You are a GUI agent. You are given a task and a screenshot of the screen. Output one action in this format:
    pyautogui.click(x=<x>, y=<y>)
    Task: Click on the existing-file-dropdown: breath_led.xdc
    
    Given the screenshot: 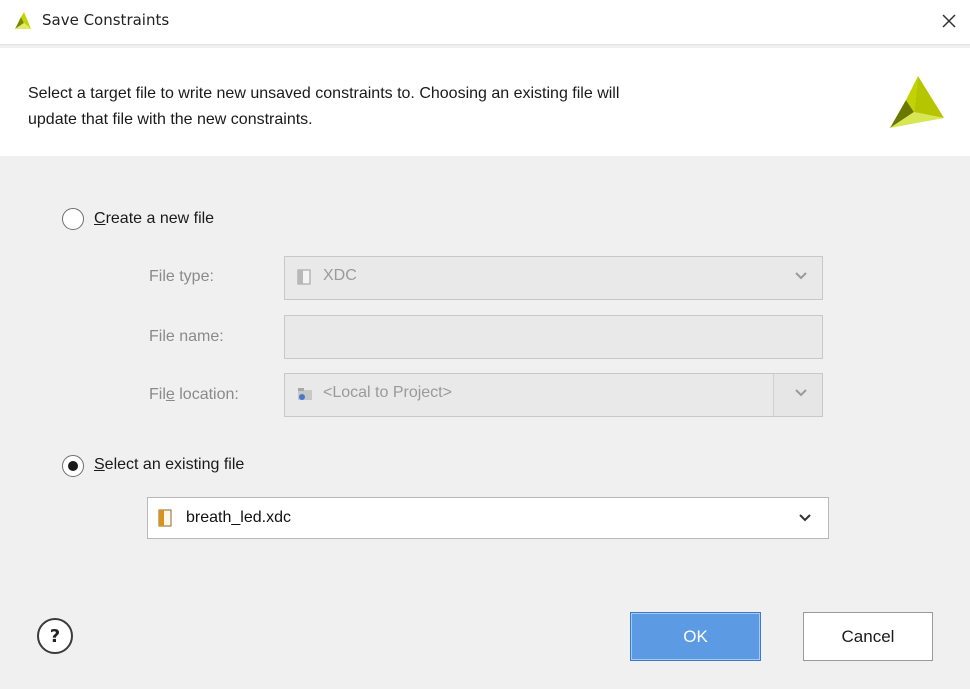 What is the action you would take?
    pyautogui.click(x=488, y=518)
    